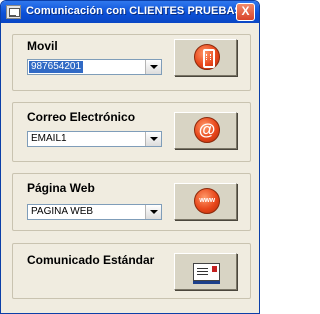 This screenshot has width=320, height=314. I want to click on letter-envelope-icon, so click(206, 272).